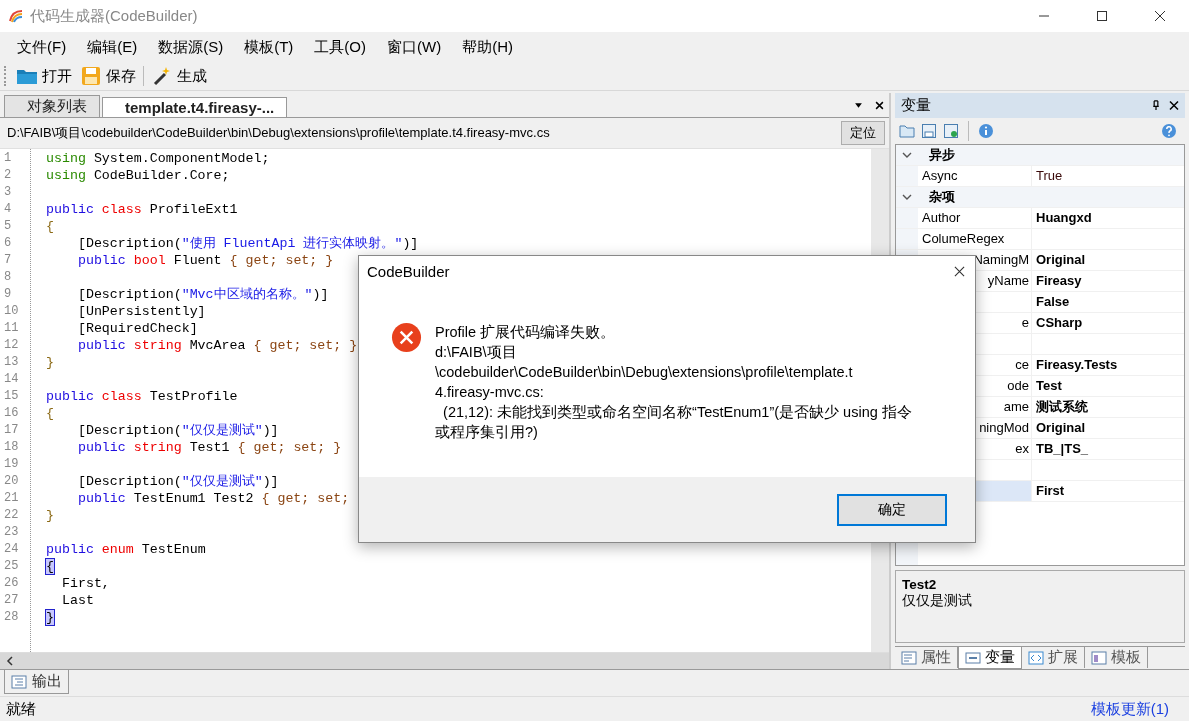 This screenshot has width=1189, height=721. I want to click on menu-item: 帮助(H), so click(487, 47).